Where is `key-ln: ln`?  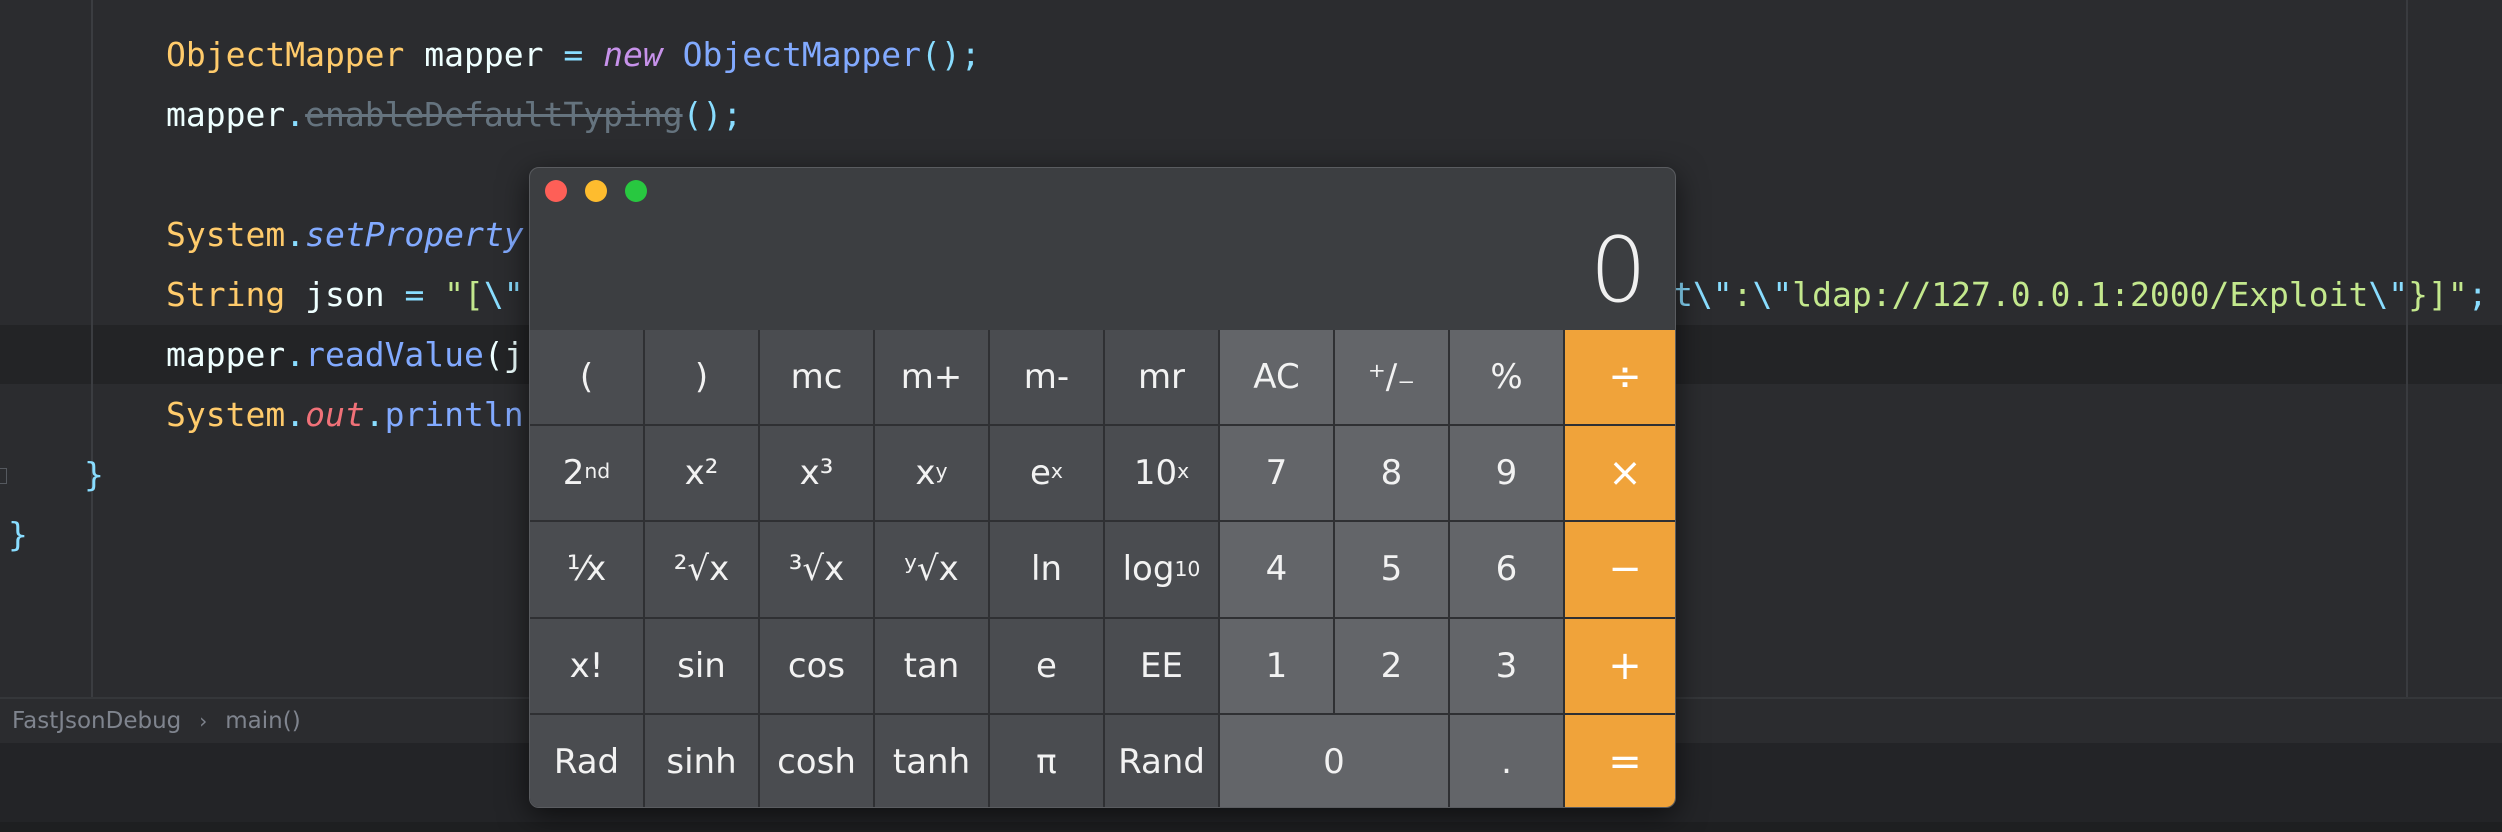
key-ln: ln is located at coordinates (1046, 569).